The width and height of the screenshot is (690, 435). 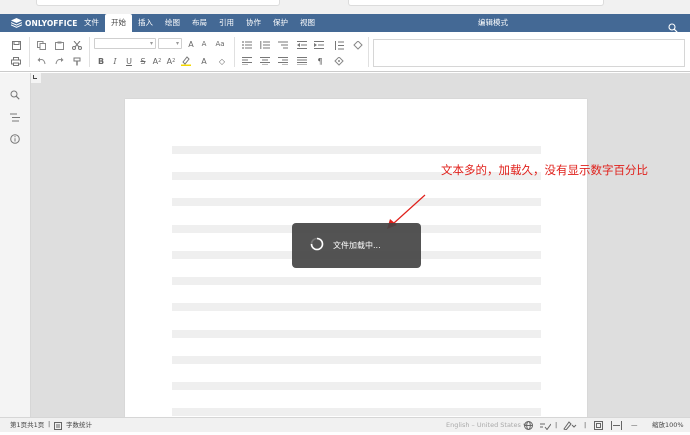 What do you see at coordinates (320, 61) in the screenshot?
I see `paragraph-marks-icon: ¶` at bounding box center [320, 61].